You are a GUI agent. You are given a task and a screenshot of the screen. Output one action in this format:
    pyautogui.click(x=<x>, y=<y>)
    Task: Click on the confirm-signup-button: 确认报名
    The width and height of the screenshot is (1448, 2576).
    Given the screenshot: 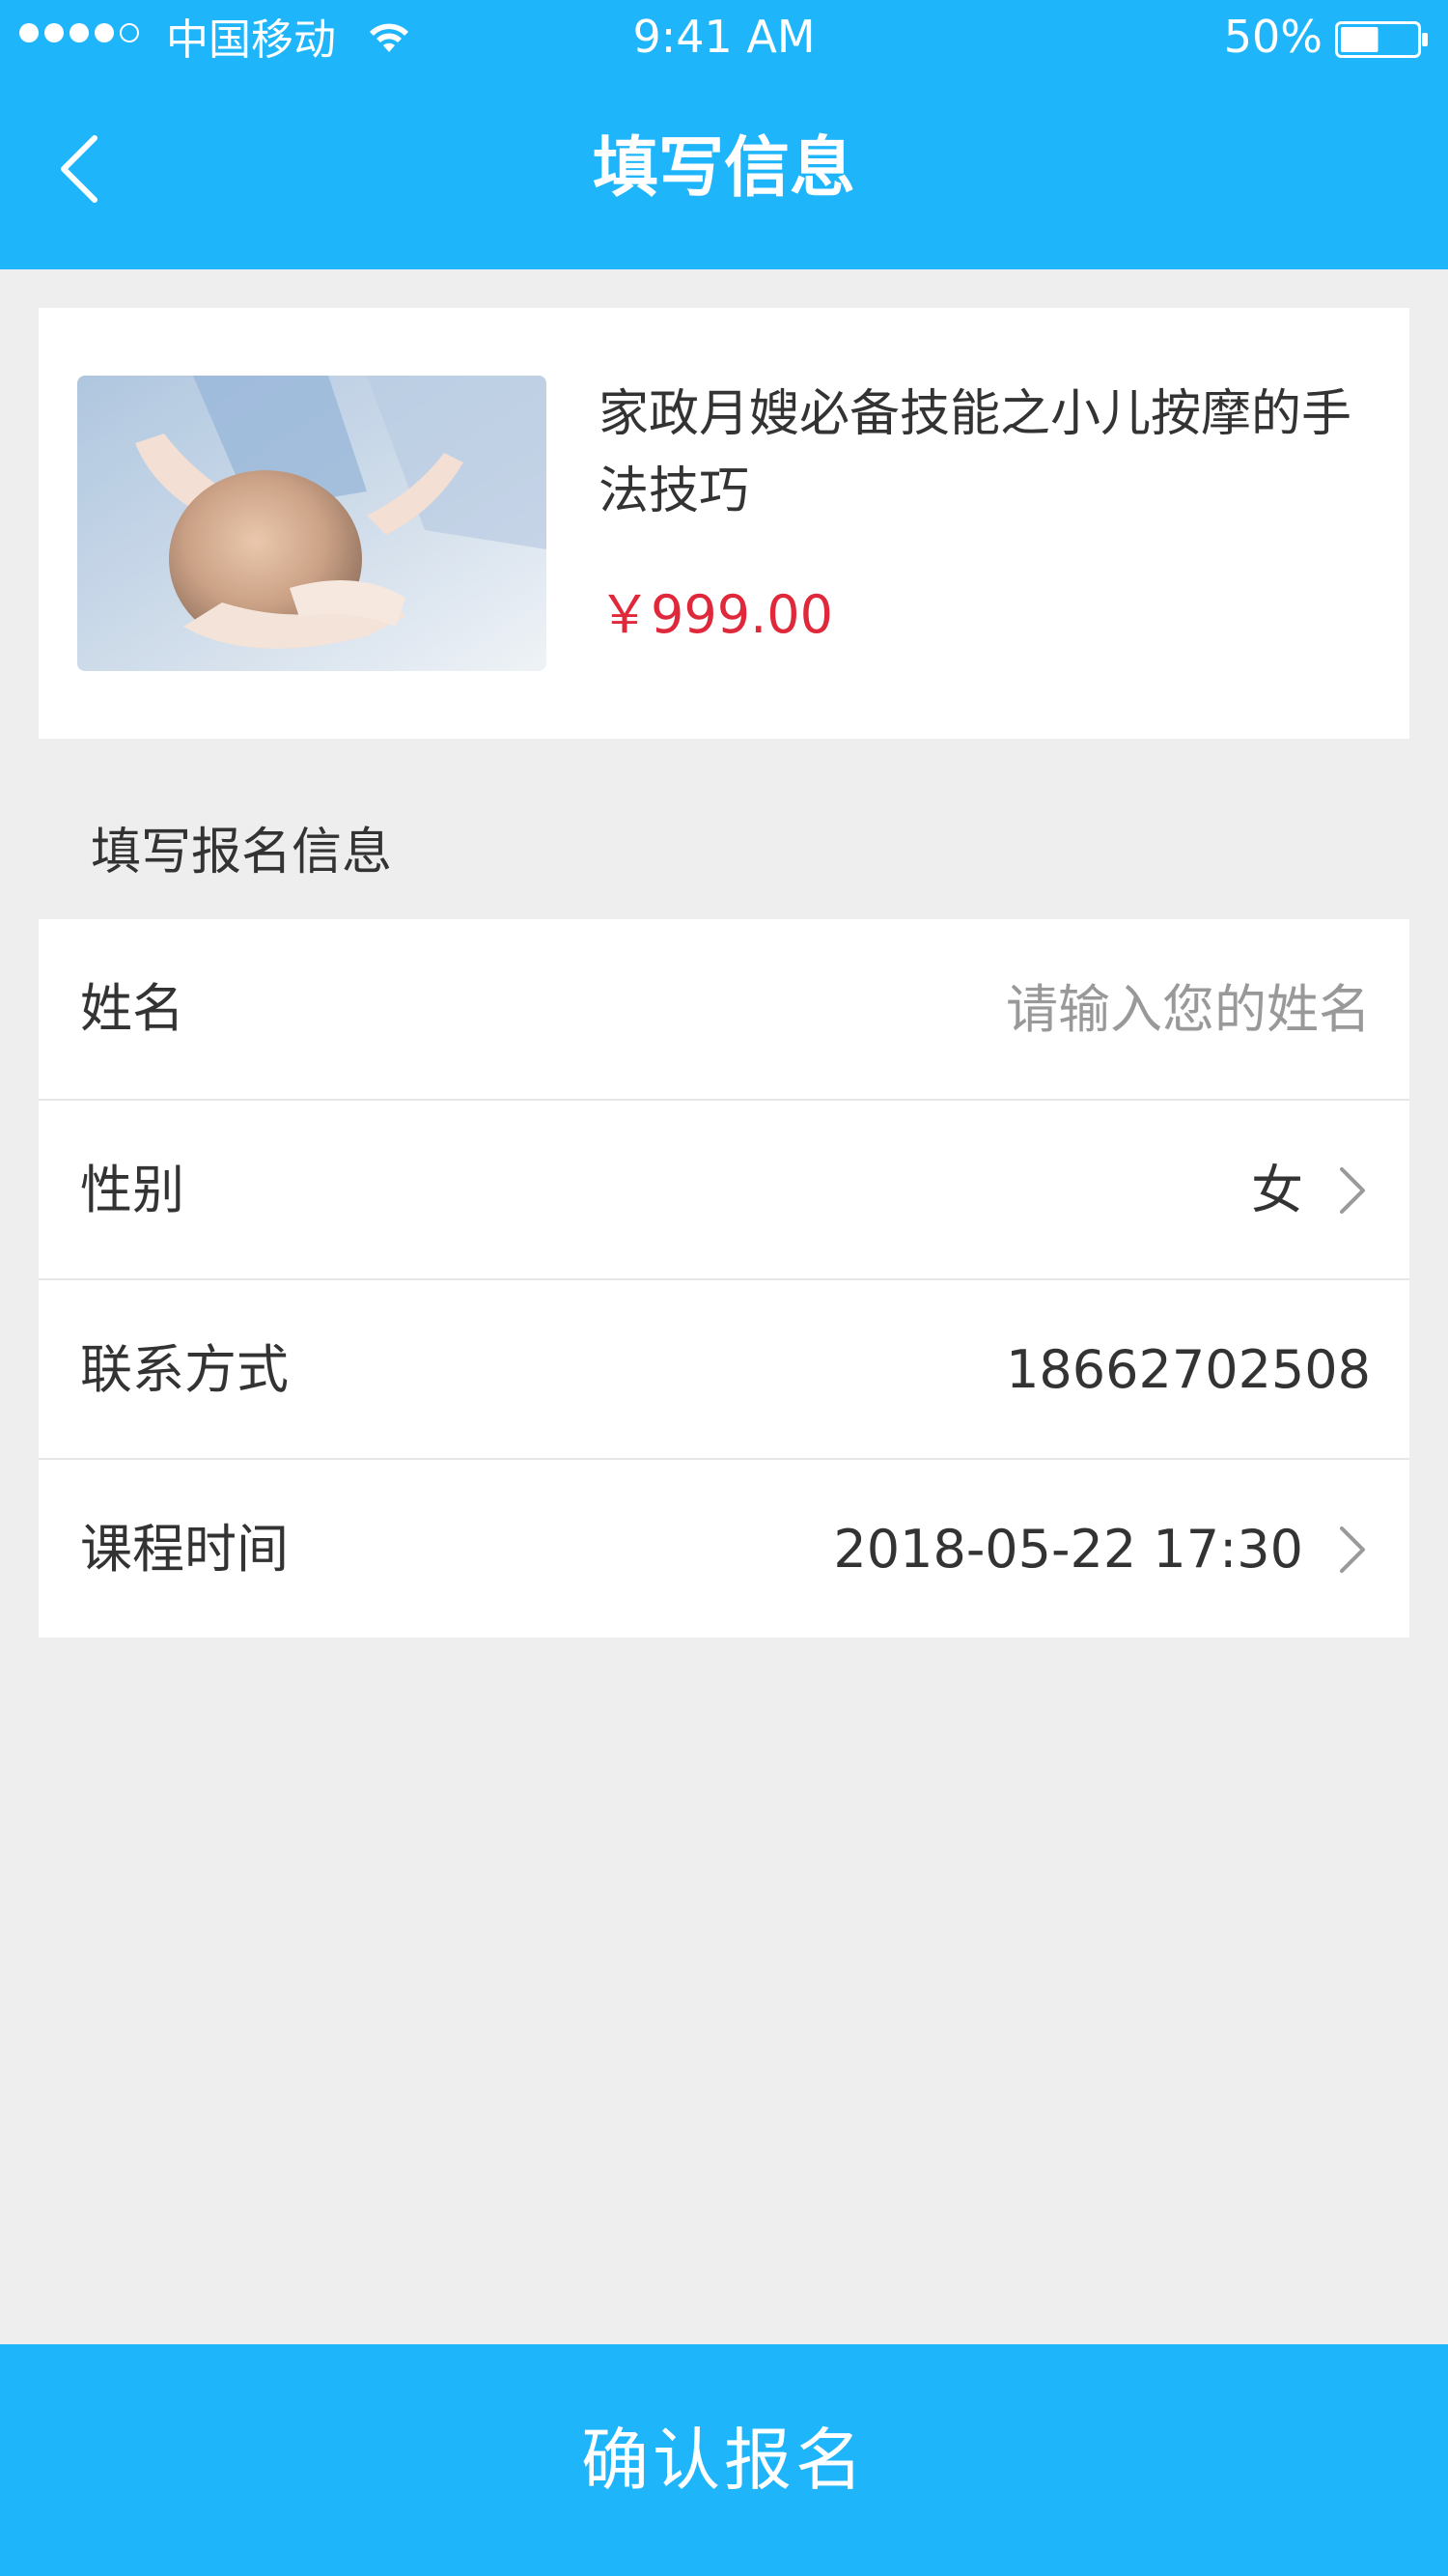 What is the action you would take?
    pyautogui.click(x=724, y=2460)
    